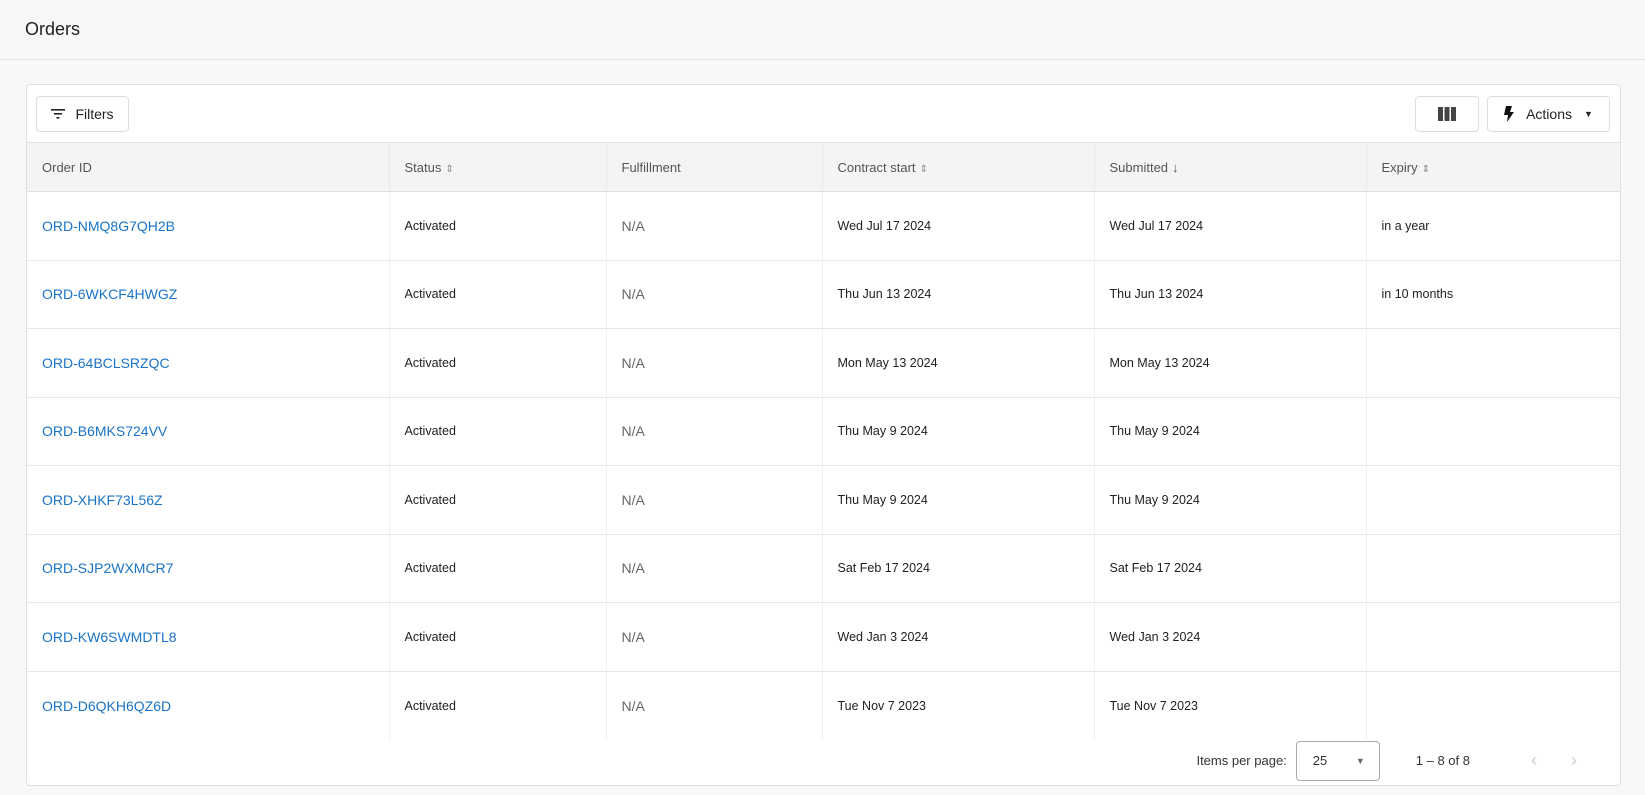 This screenshot has height=795, width=1645. What do you see at coordinates (208, 226) in the screenshot?
I see `order-id-cell: ORD-NMQ8G7QH2B` at bounding box center [208, 226].